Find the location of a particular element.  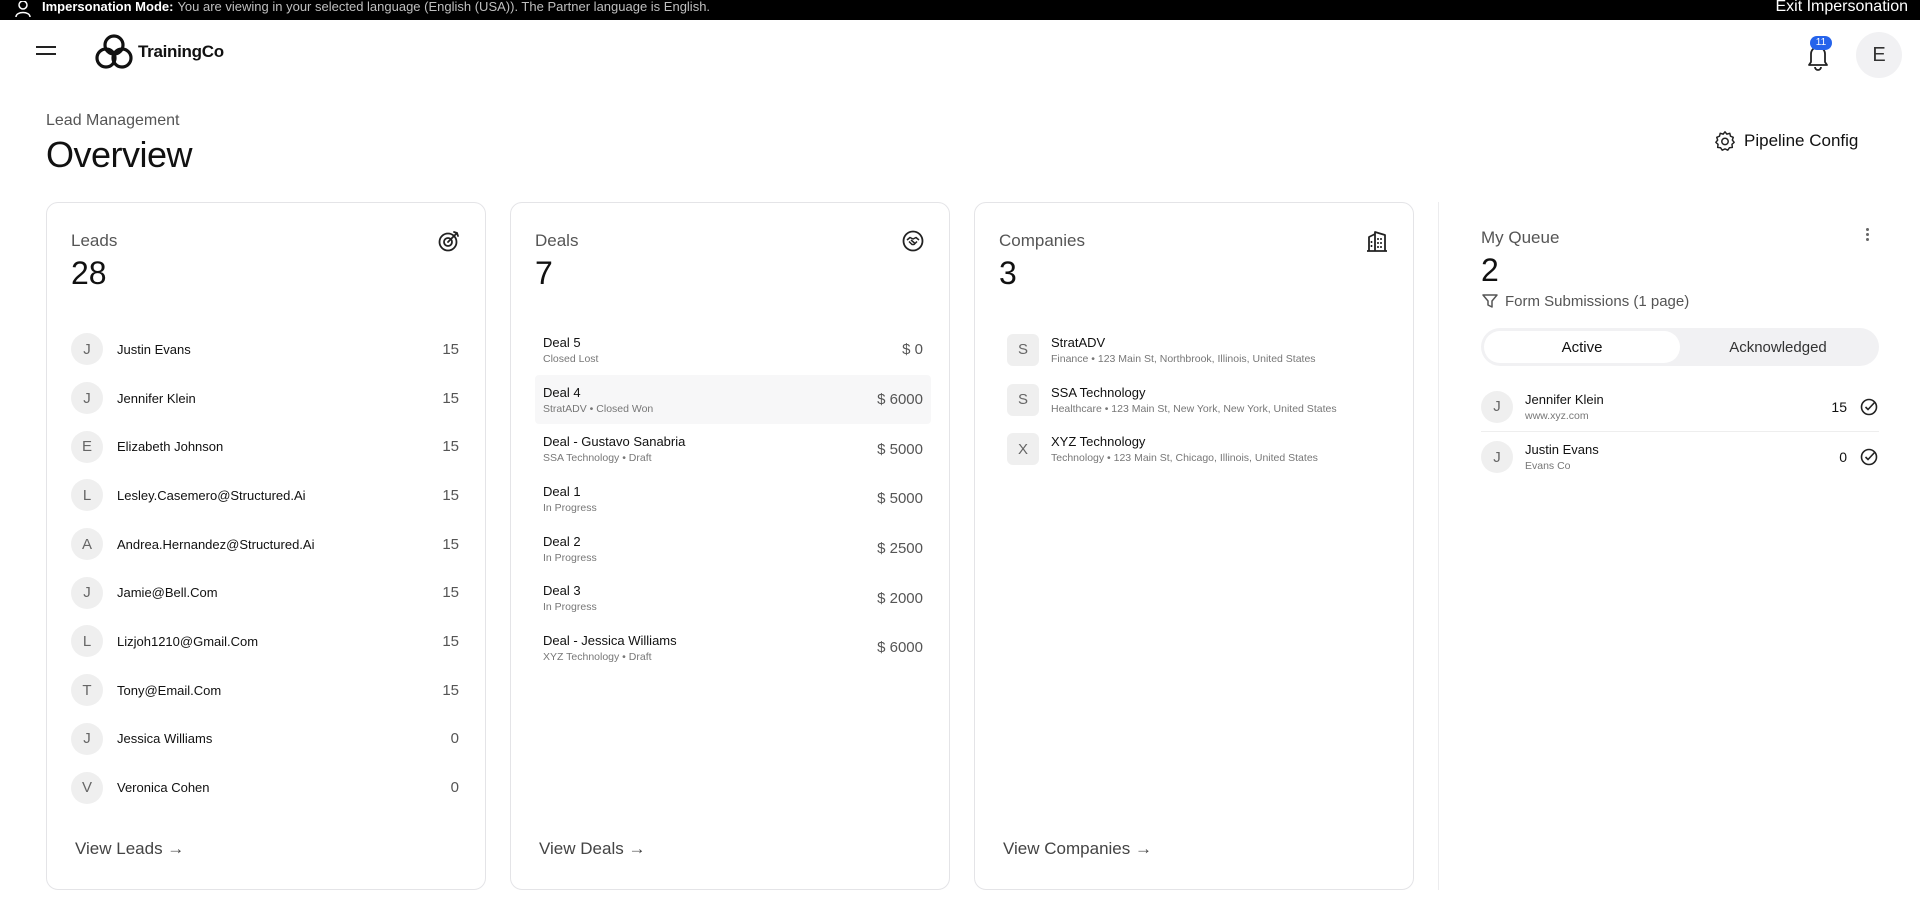

lead-name: Tony@Email.Com is located at coordinates (169, 690).